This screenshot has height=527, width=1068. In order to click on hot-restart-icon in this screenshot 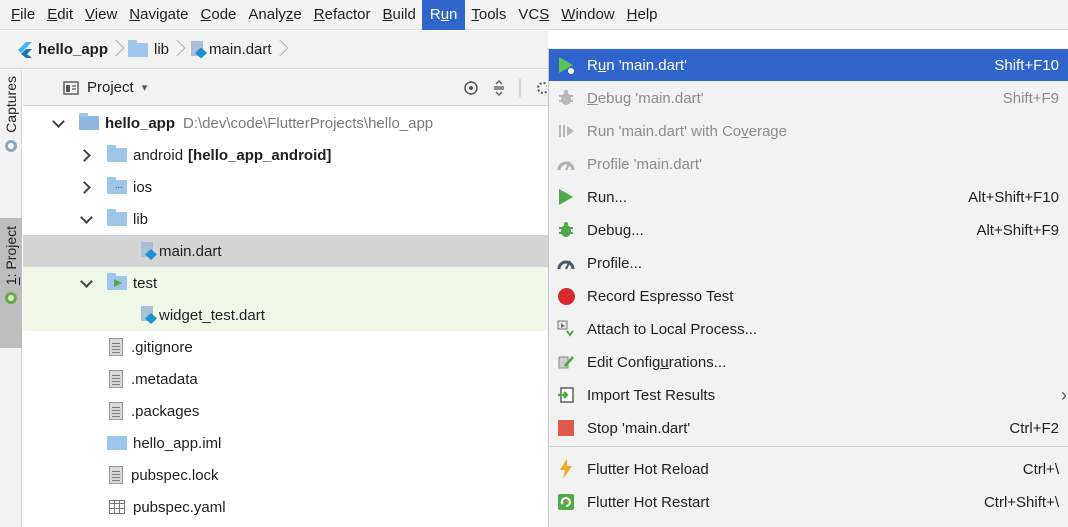, I will do `click(566, 502)`.